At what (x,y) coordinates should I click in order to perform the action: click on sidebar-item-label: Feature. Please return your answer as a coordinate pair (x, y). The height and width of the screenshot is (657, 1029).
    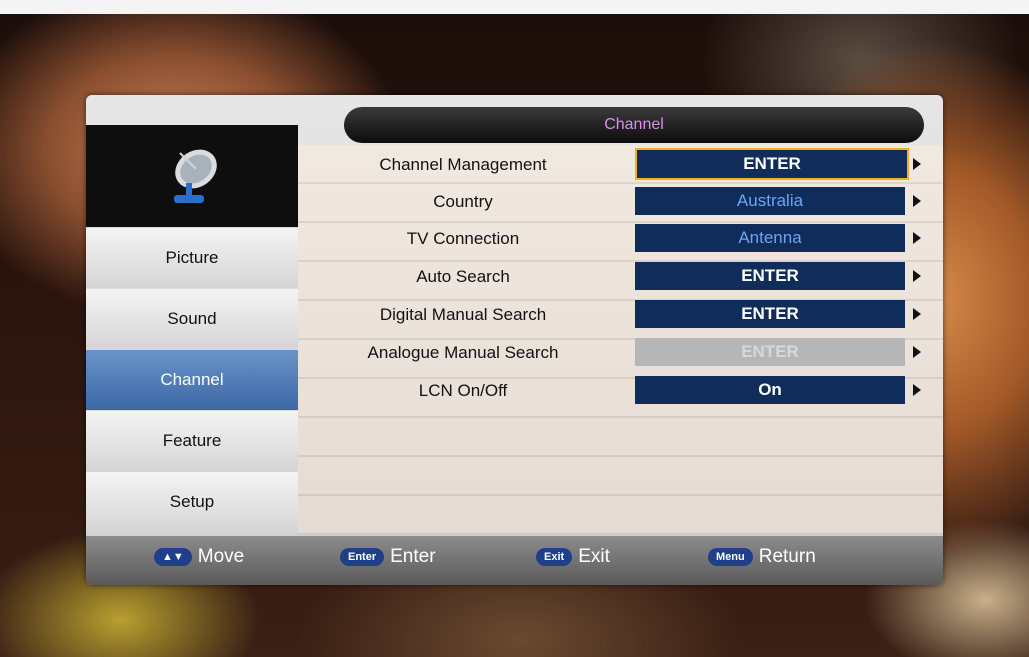
    Looking at the image, I should click on (192, 440).